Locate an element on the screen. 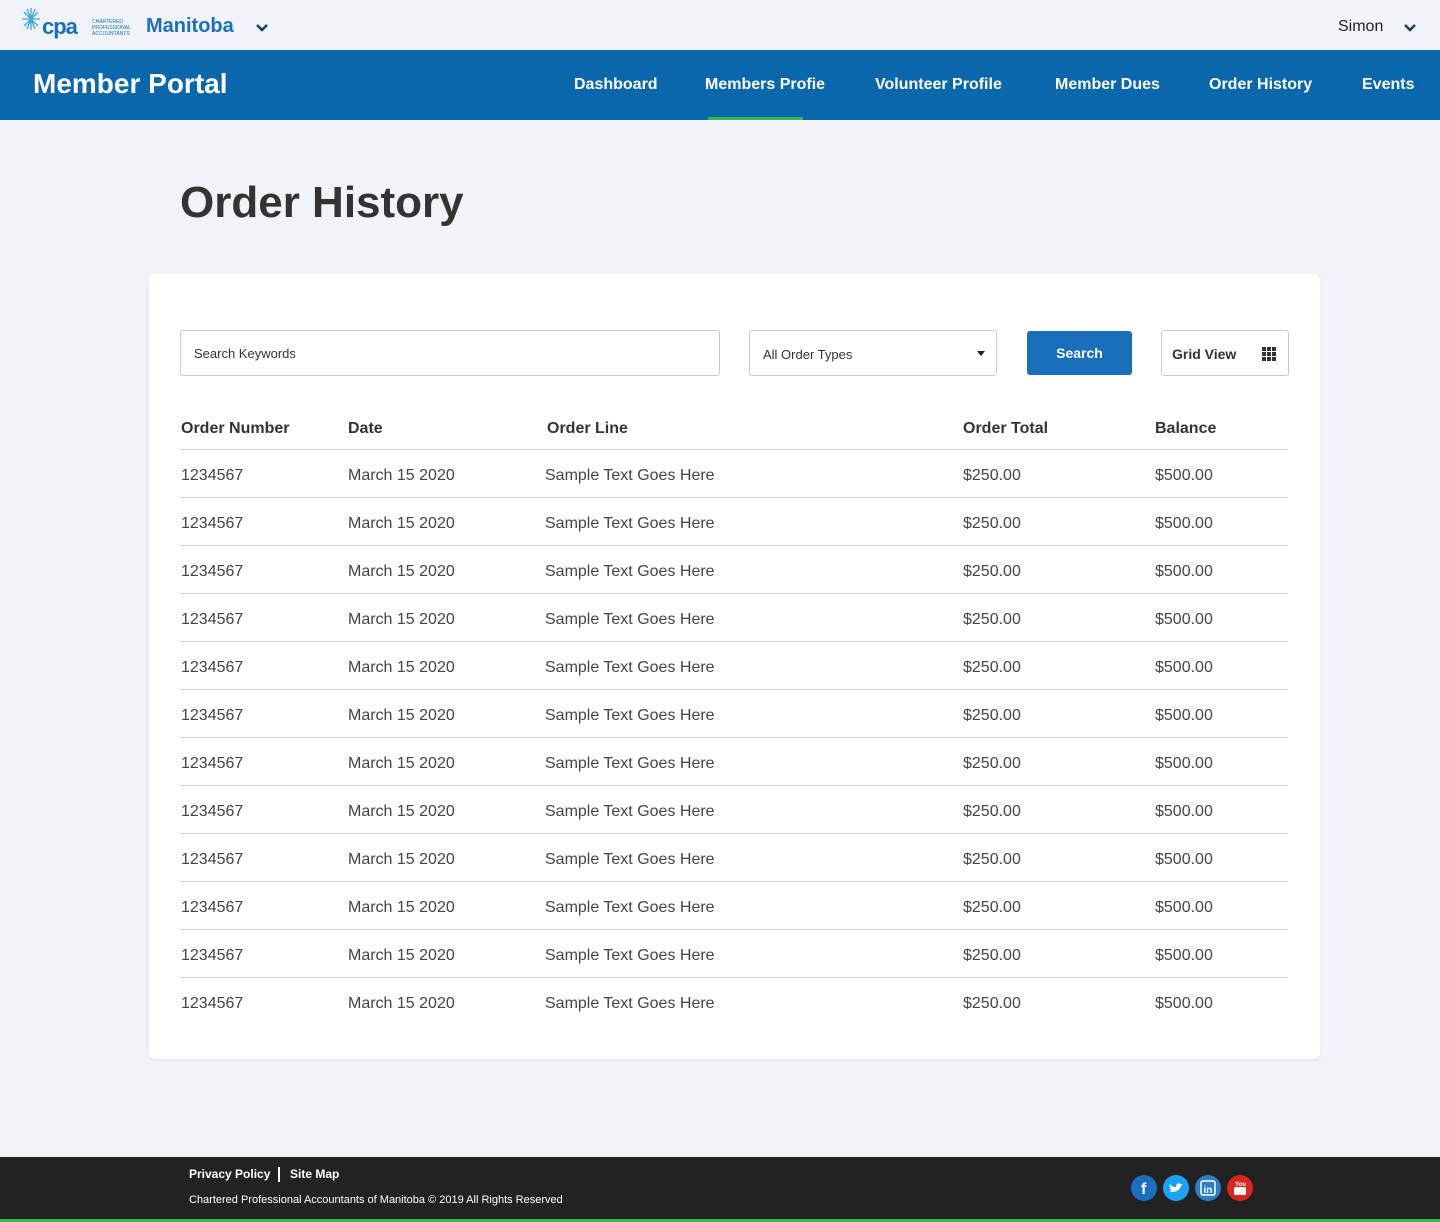 This screenshot has width=1440, height=1222. column-header: Order Line is located at coordinates (587, 429).